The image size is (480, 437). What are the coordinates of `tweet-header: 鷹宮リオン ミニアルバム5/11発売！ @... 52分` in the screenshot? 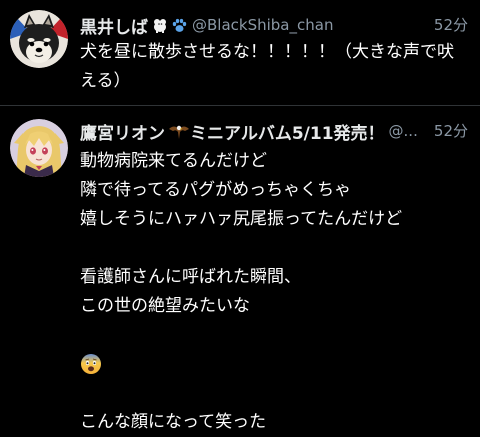 It's located at (274, 131).